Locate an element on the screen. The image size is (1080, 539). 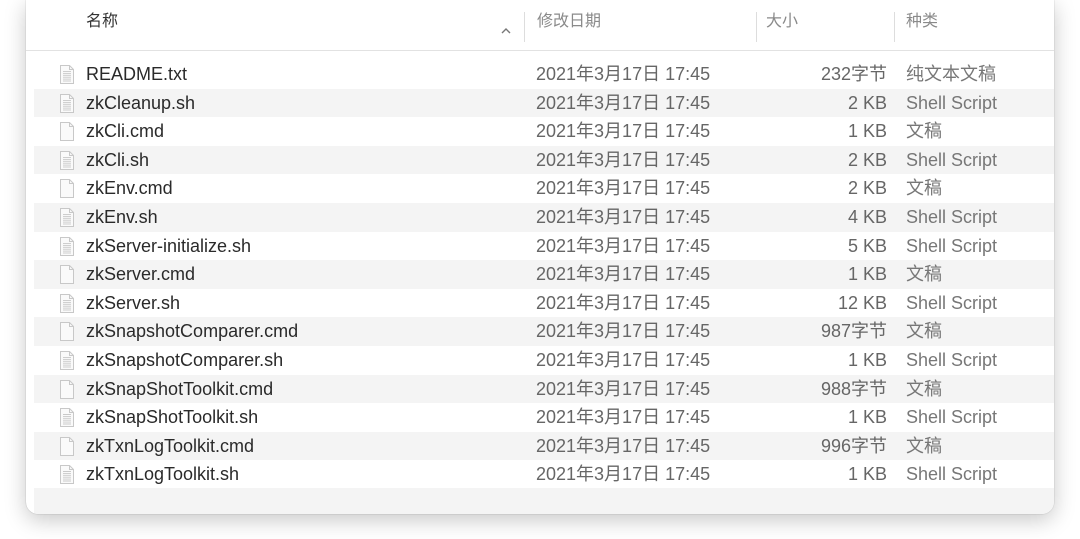
file-name: zkSnapShotToolkit.sh is located at coordinates (172, 417).